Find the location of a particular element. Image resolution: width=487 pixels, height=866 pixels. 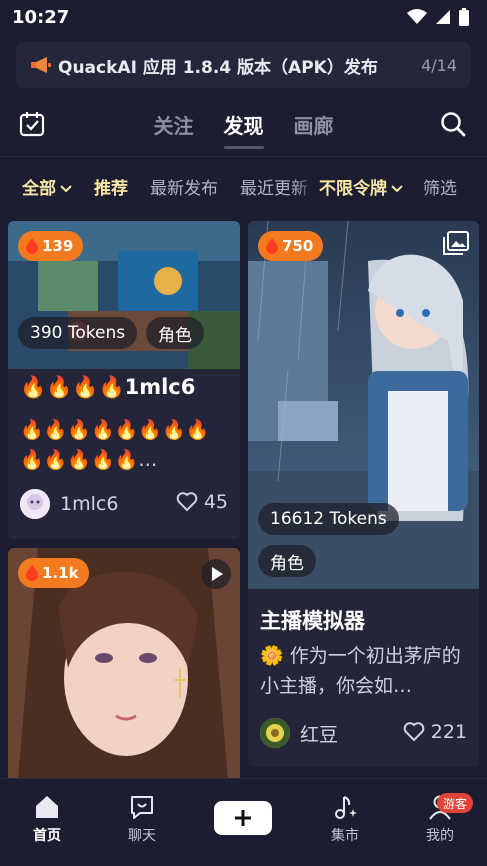

gallery-image-icon is located at coordinates (456, 243).